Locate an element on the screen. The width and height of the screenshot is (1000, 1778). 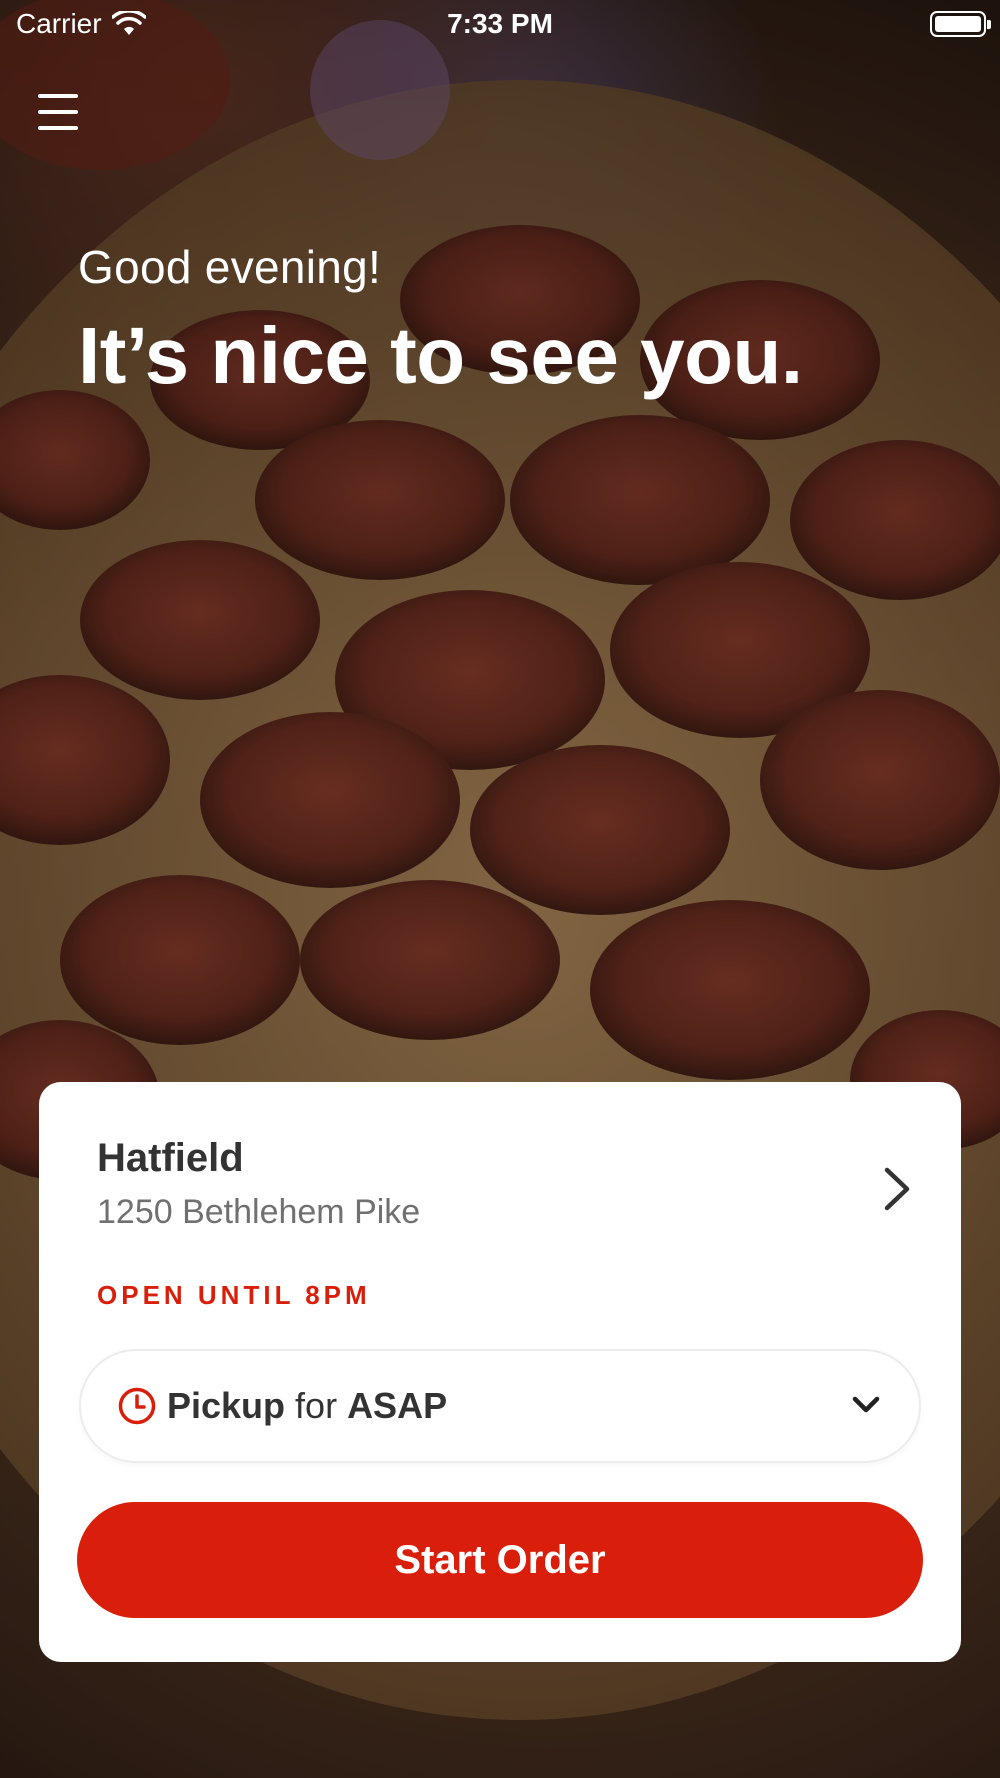
chevron-right-icon is located at coordinates (897, 1189).